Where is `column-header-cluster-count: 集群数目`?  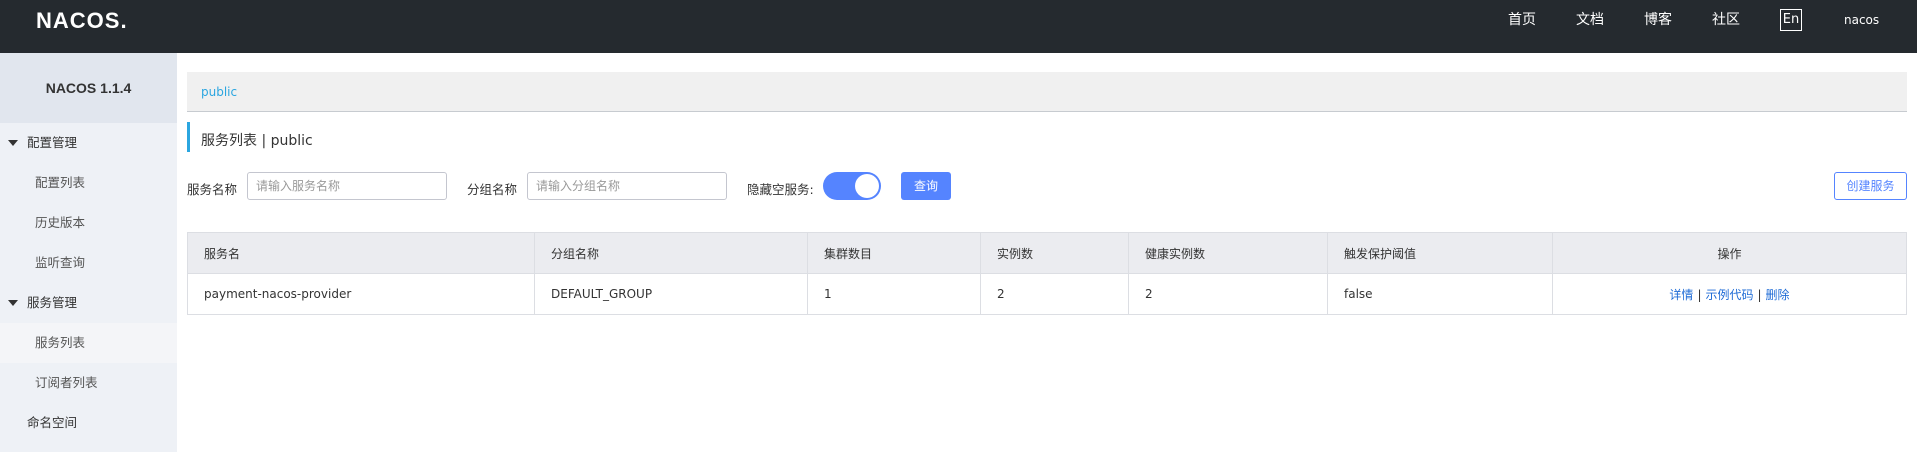
column-header-cluster-count: 集群数目 is located at coordinates (894, 253).